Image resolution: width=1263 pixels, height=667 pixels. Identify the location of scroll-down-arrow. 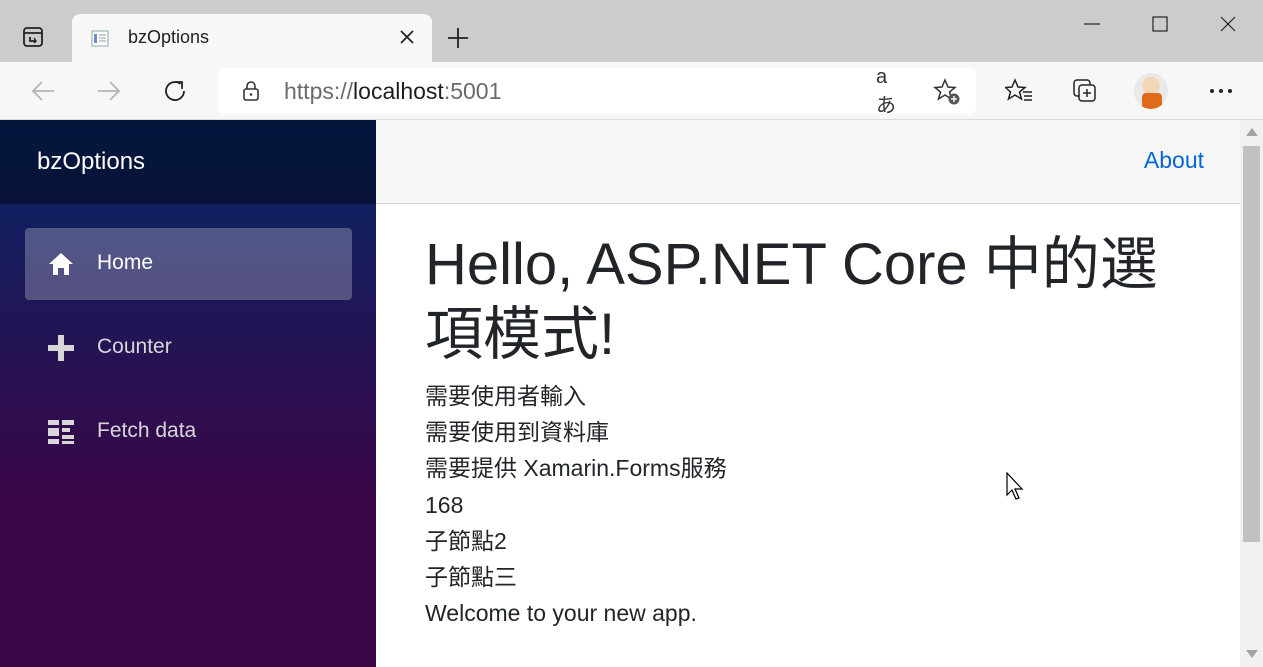
(1252, 654).